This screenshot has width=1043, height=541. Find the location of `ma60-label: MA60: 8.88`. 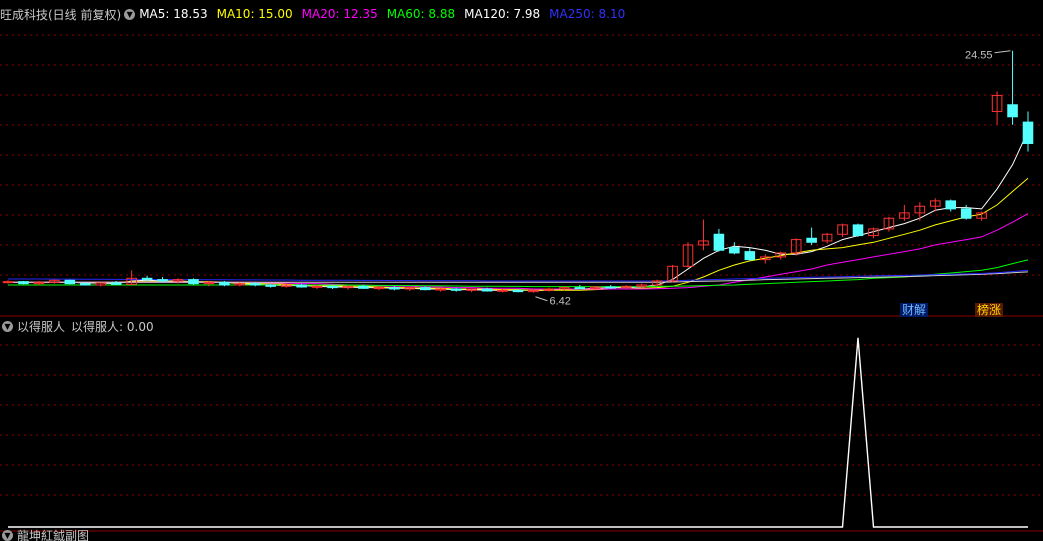

ma60-label: MA60: 8.88 is located at coordinates (421, 14).